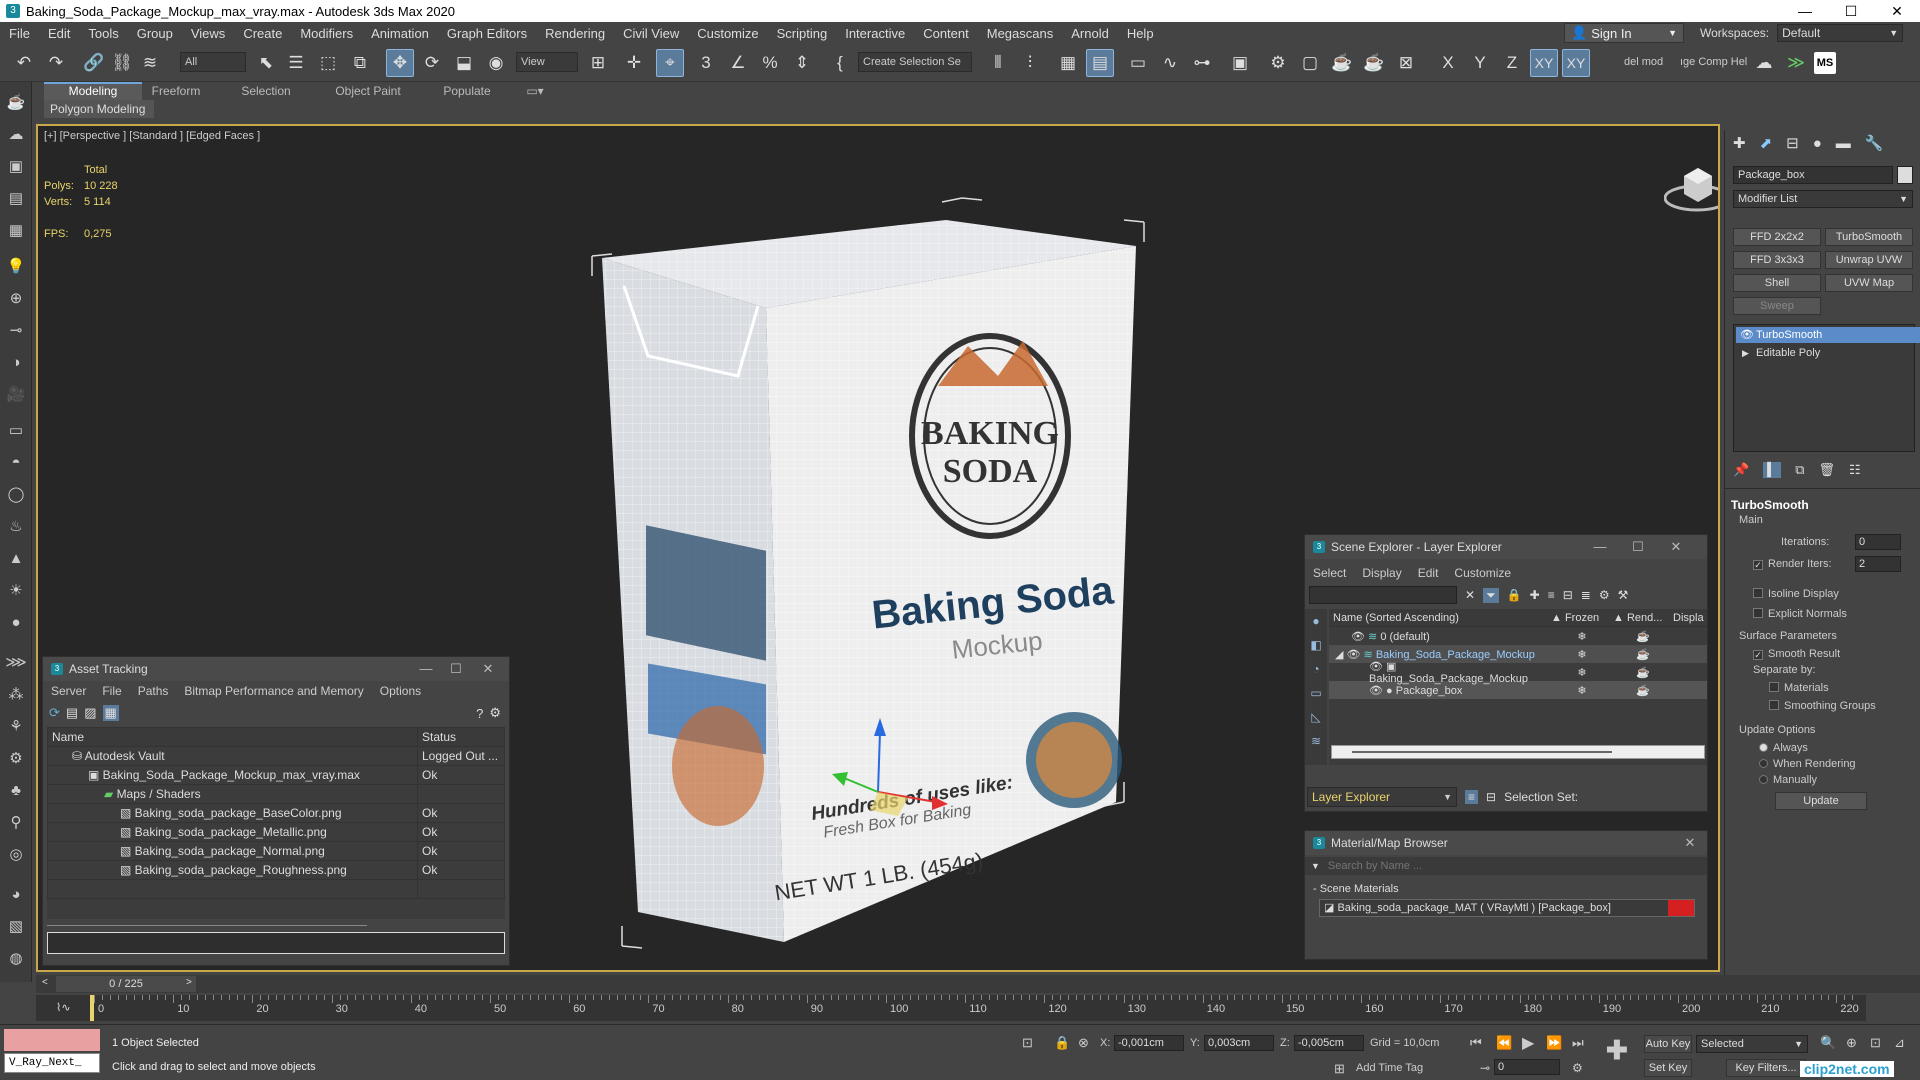 The image size is (1920, 1080). I want to click on remove-modifier-icon: 🗑, so click(1826, 470).